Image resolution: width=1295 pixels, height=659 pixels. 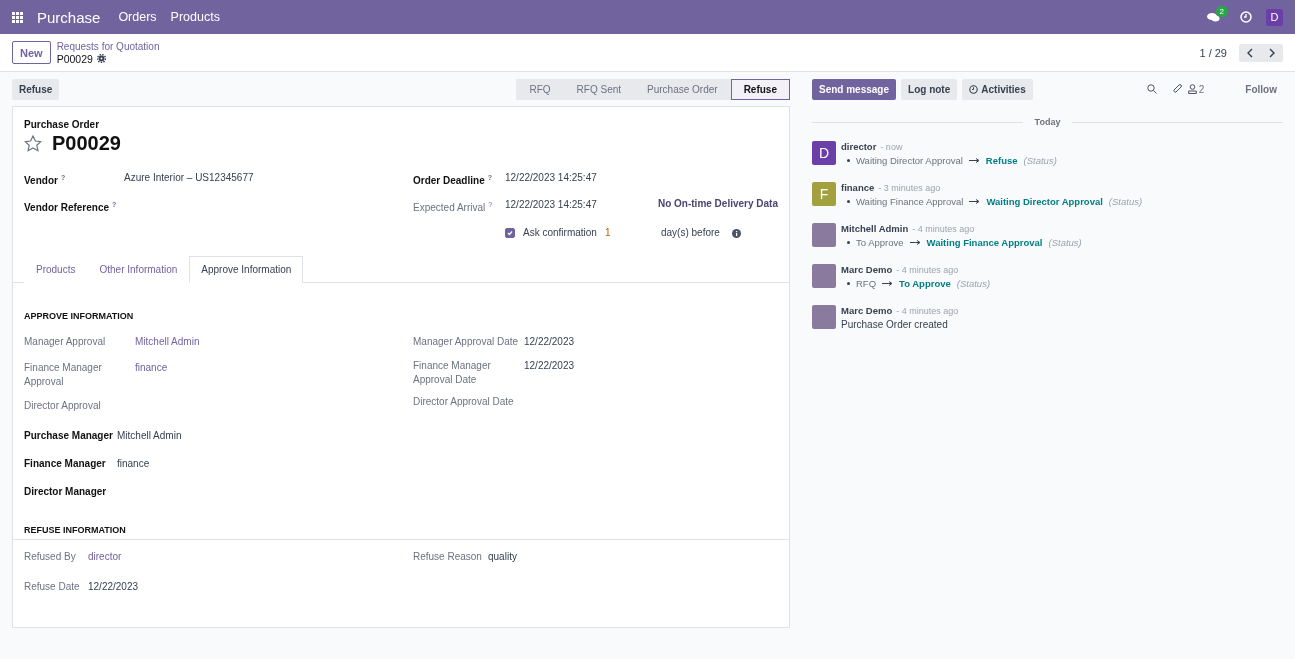 What do you see at coordinates (682, 89) in the screenshot?
I see `status-step: Purchase Order` at bounding box center [682, 89].